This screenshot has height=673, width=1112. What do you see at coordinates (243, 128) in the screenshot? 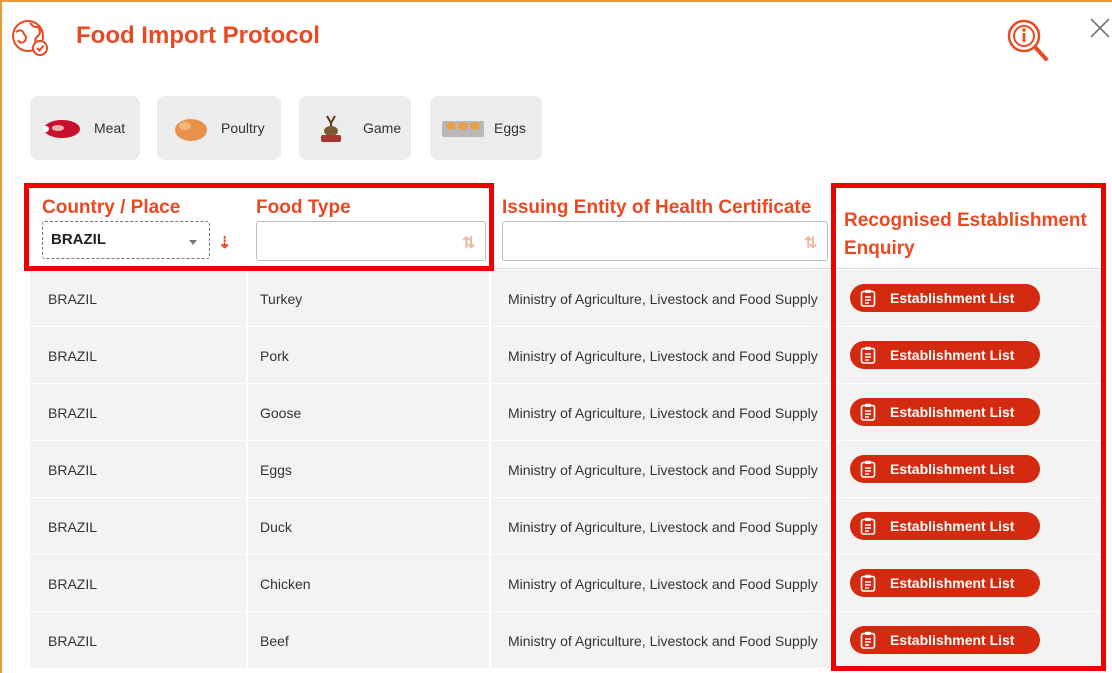
I see `category-label: Poultry` at bounding box center [243, 128].